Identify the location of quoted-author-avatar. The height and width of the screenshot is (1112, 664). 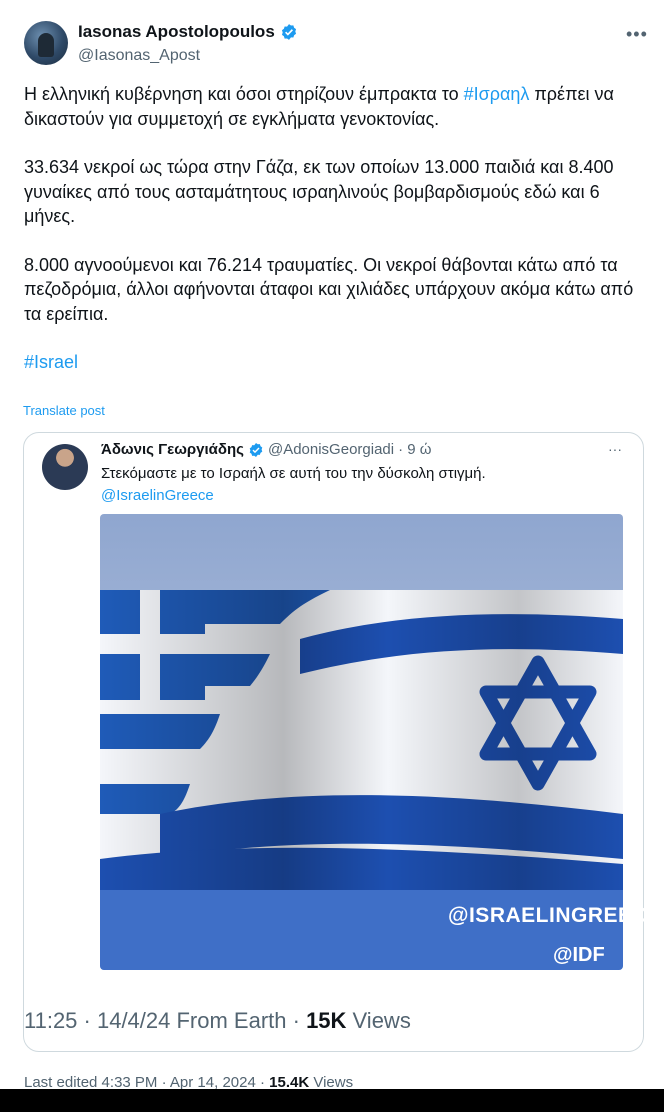
(65, 467).